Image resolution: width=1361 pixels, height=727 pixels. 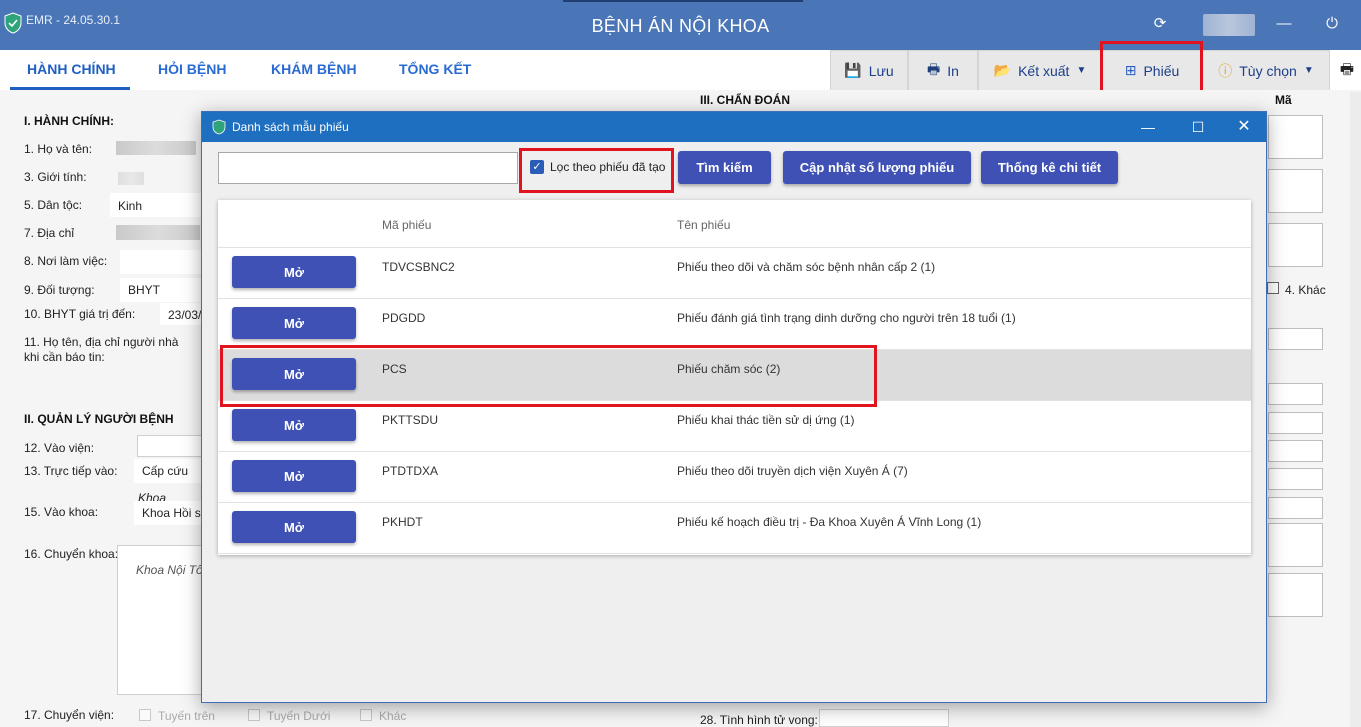 What do you see at coordinates (1002, 70) in the screenshot?
I see `folder-icon: 📂` at bounding box center [1002, 70].